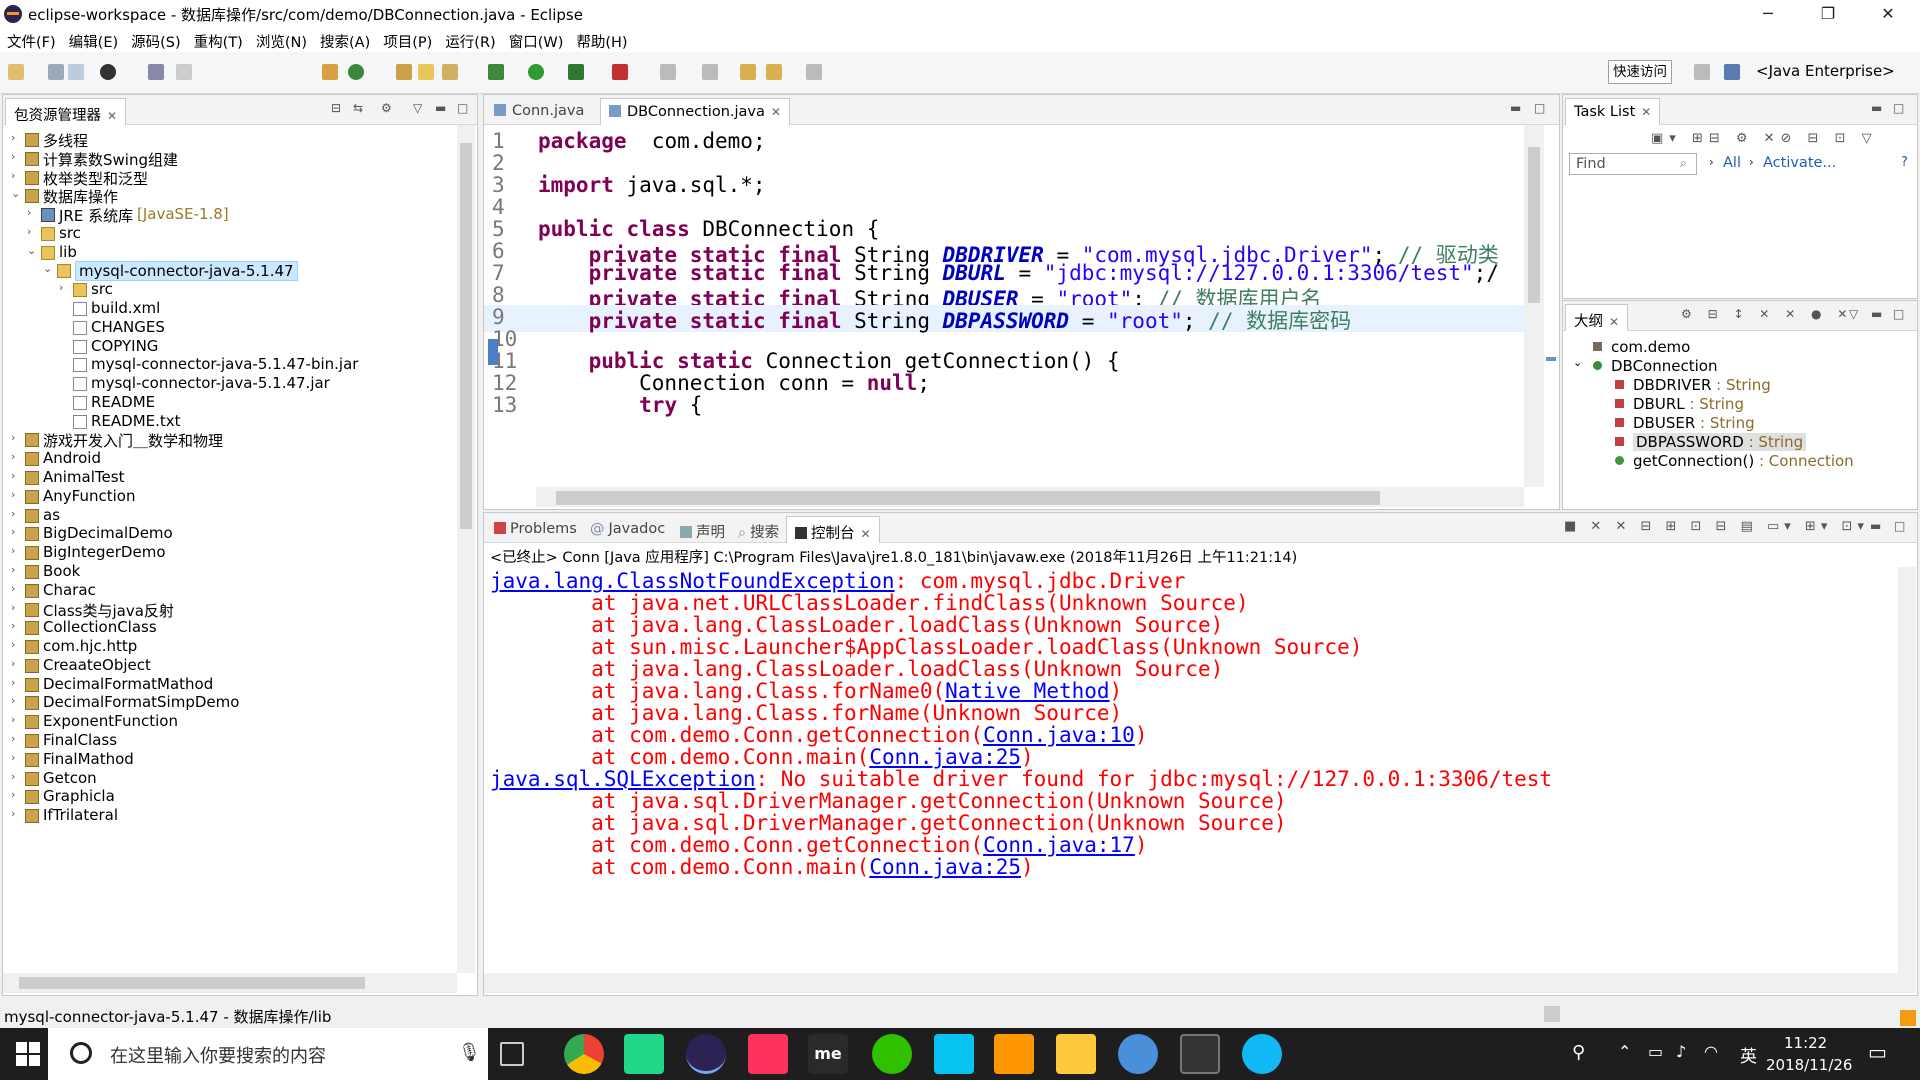  I want to click on code-line: 13 try {, so click(1004, 406).